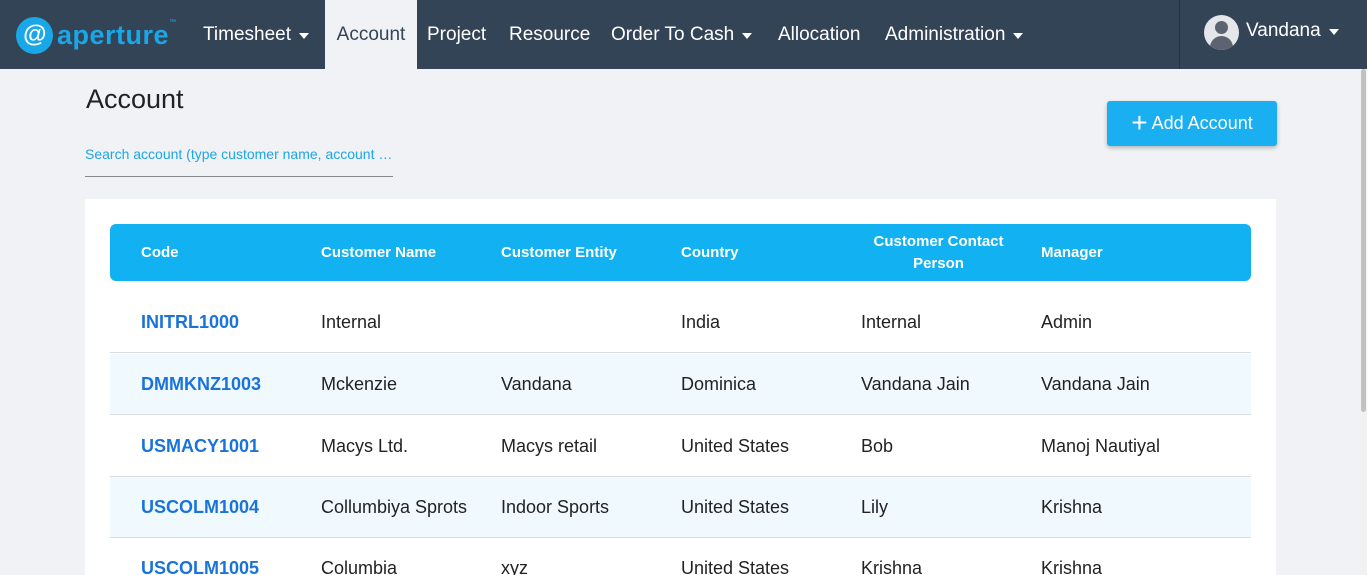  Describe the element at coordinates (1363, 240) in the screenshot. I see `scrollbar-thumb` at that location.